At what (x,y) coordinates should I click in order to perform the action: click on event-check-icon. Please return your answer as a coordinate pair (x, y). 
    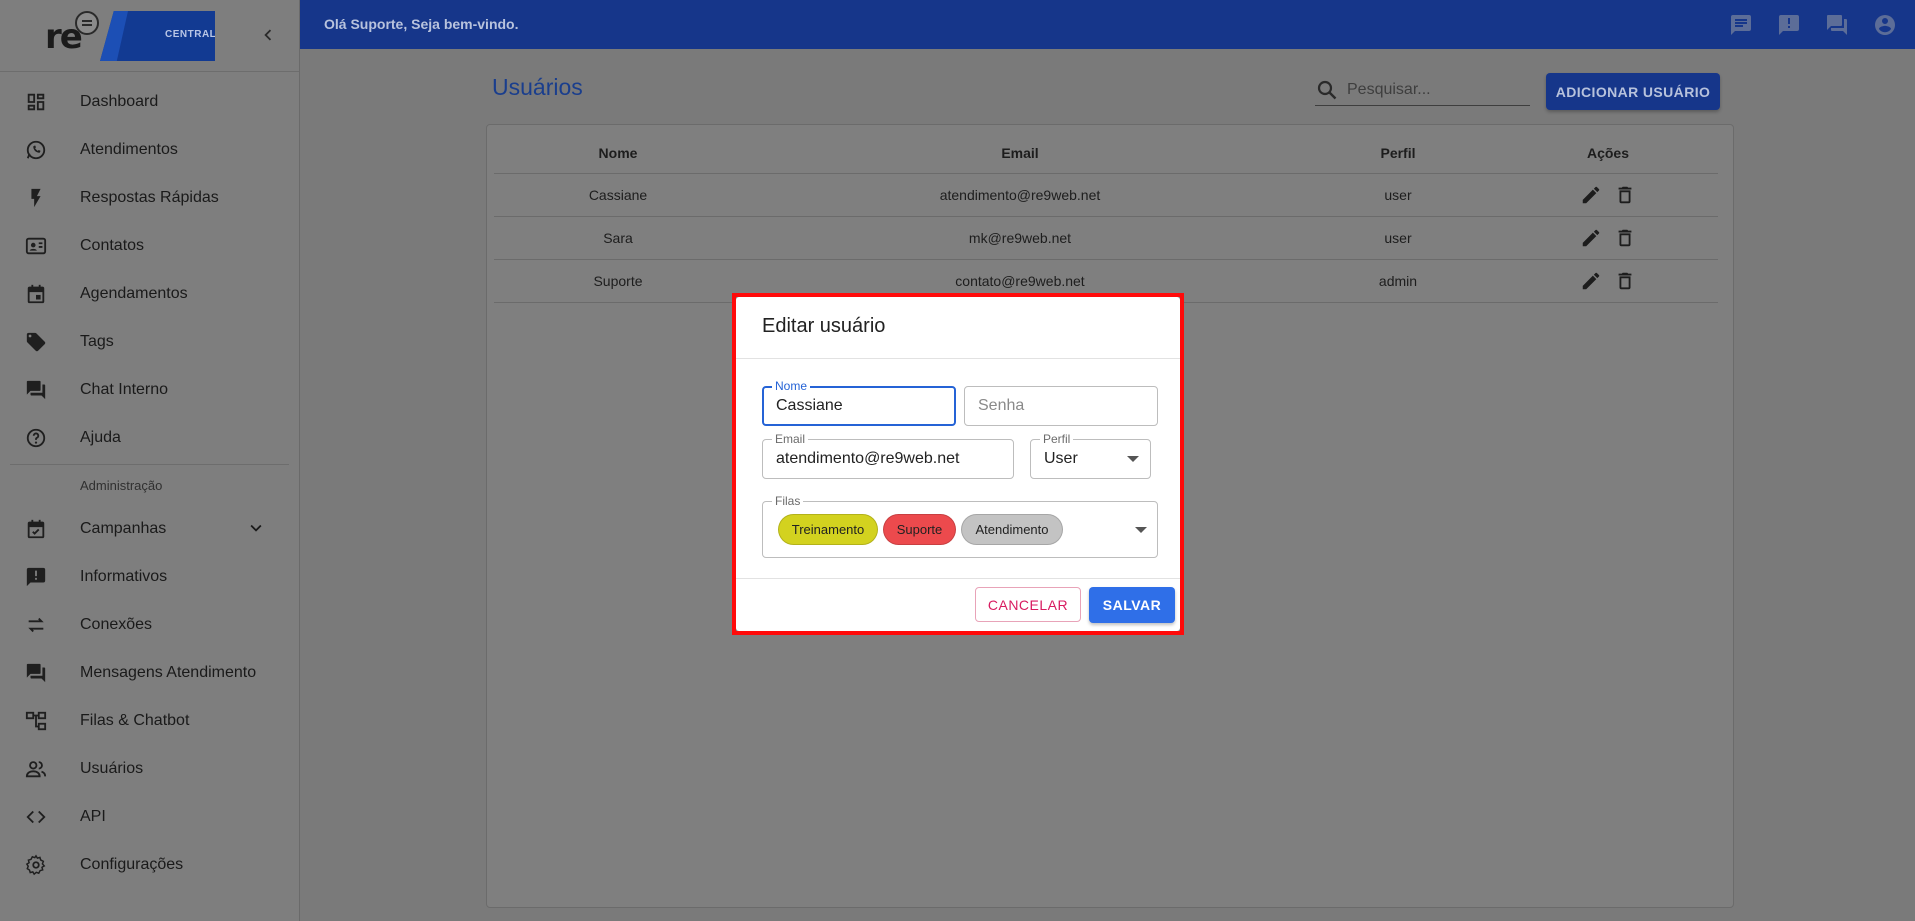
    Looking at the image, I should click on (36, 529).